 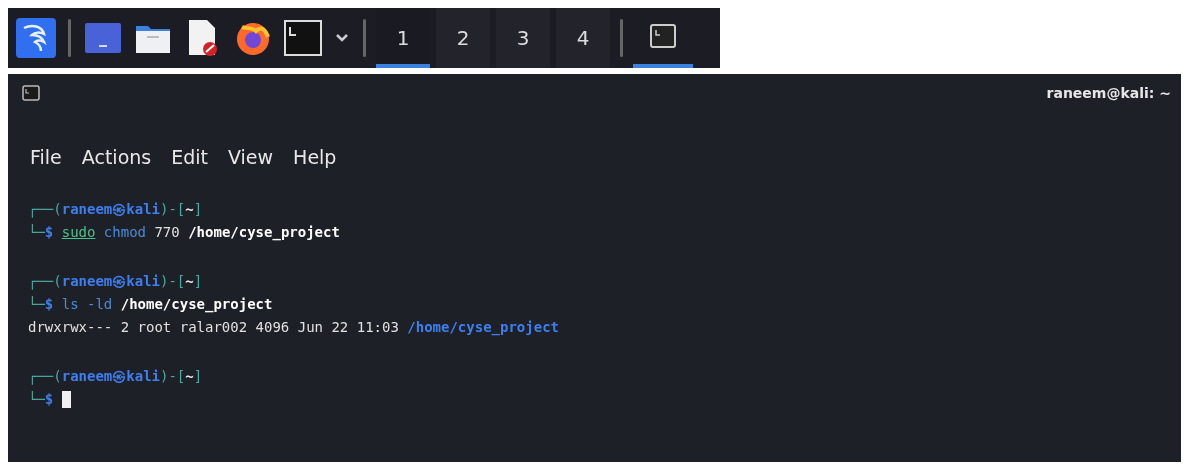 What do you see at coordinates (150, 305) in the screenshot?
I see `command-line: └─$ ls -ld /home/cyse_project` at bounding box center [150, 305].